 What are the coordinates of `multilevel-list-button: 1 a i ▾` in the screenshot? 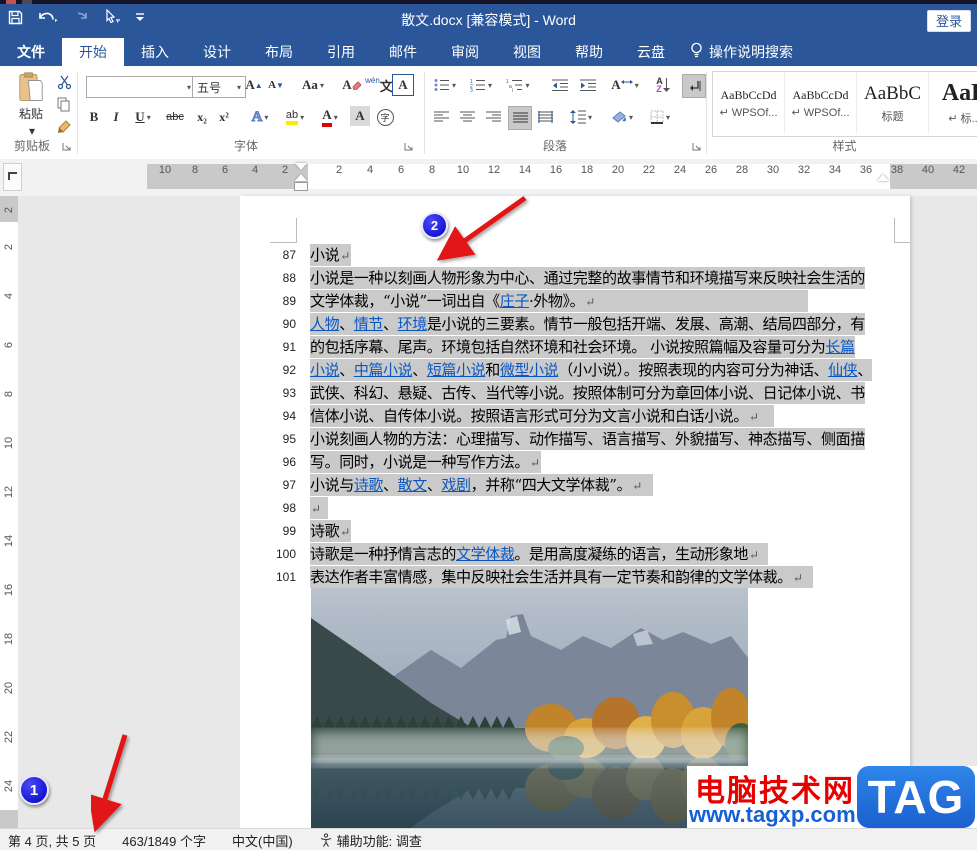 It's located at (518, 85).